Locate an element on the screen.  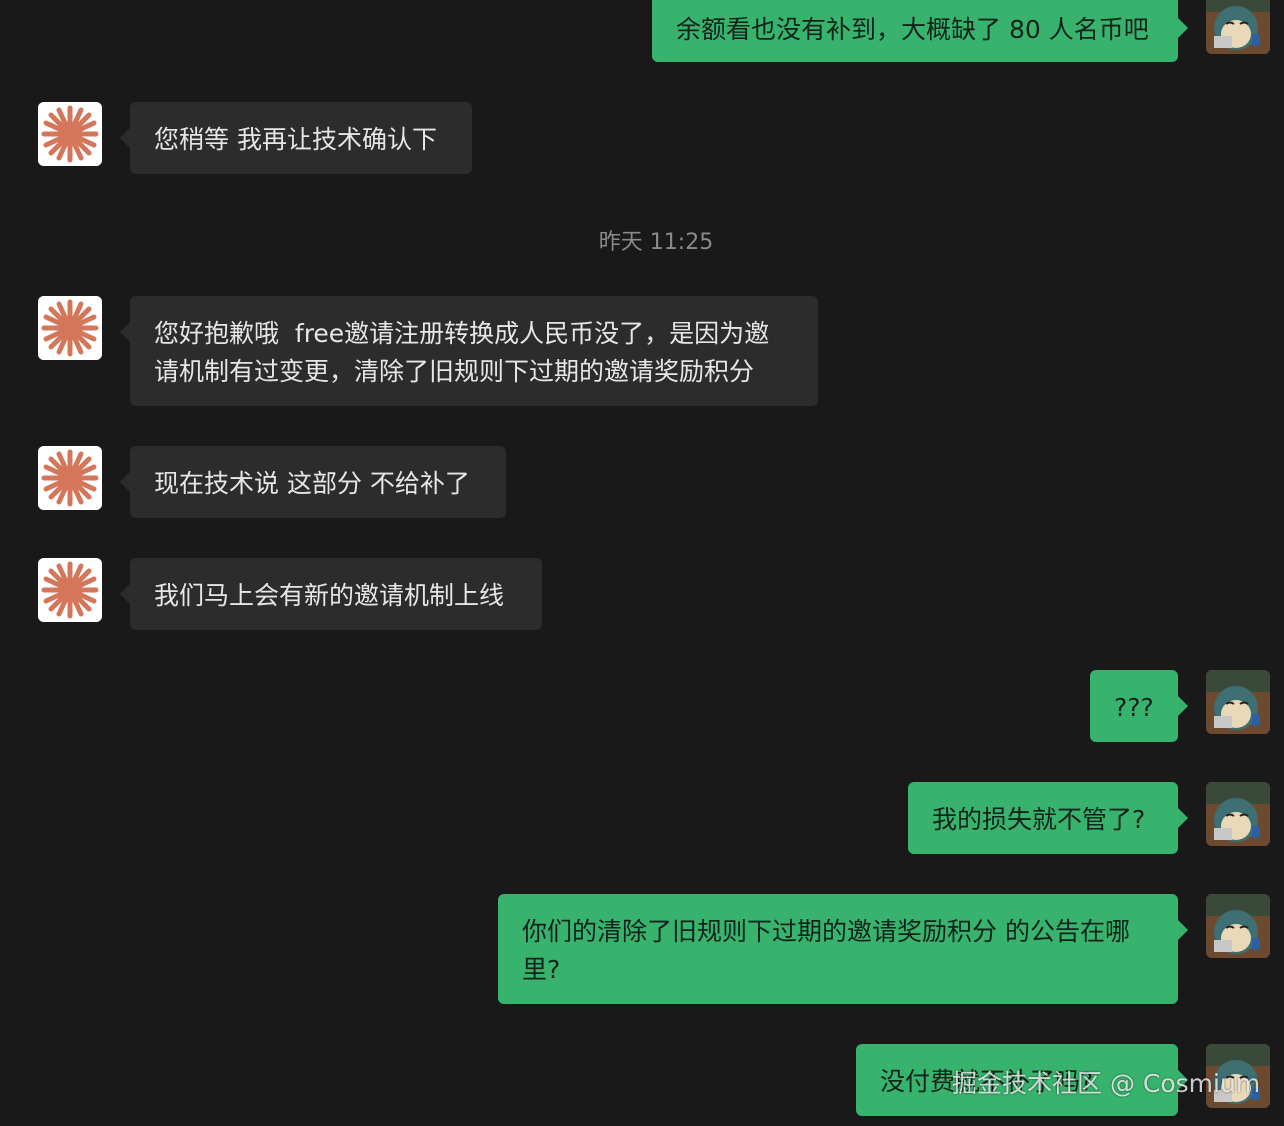
message-bubble-incoming: 我们马上会有新的邀请机制上线 is located at coordinates (331, 594).